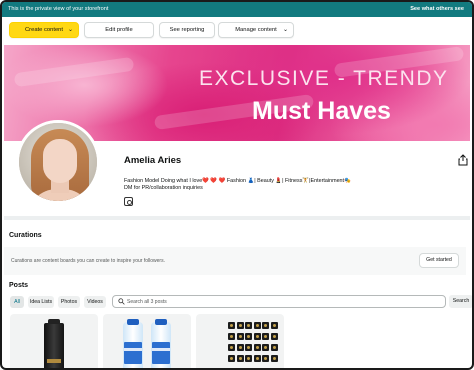 The width and height of the screenshot is (474, 370). I want to click on manage-content-label: Manage content, so click(256, 30).